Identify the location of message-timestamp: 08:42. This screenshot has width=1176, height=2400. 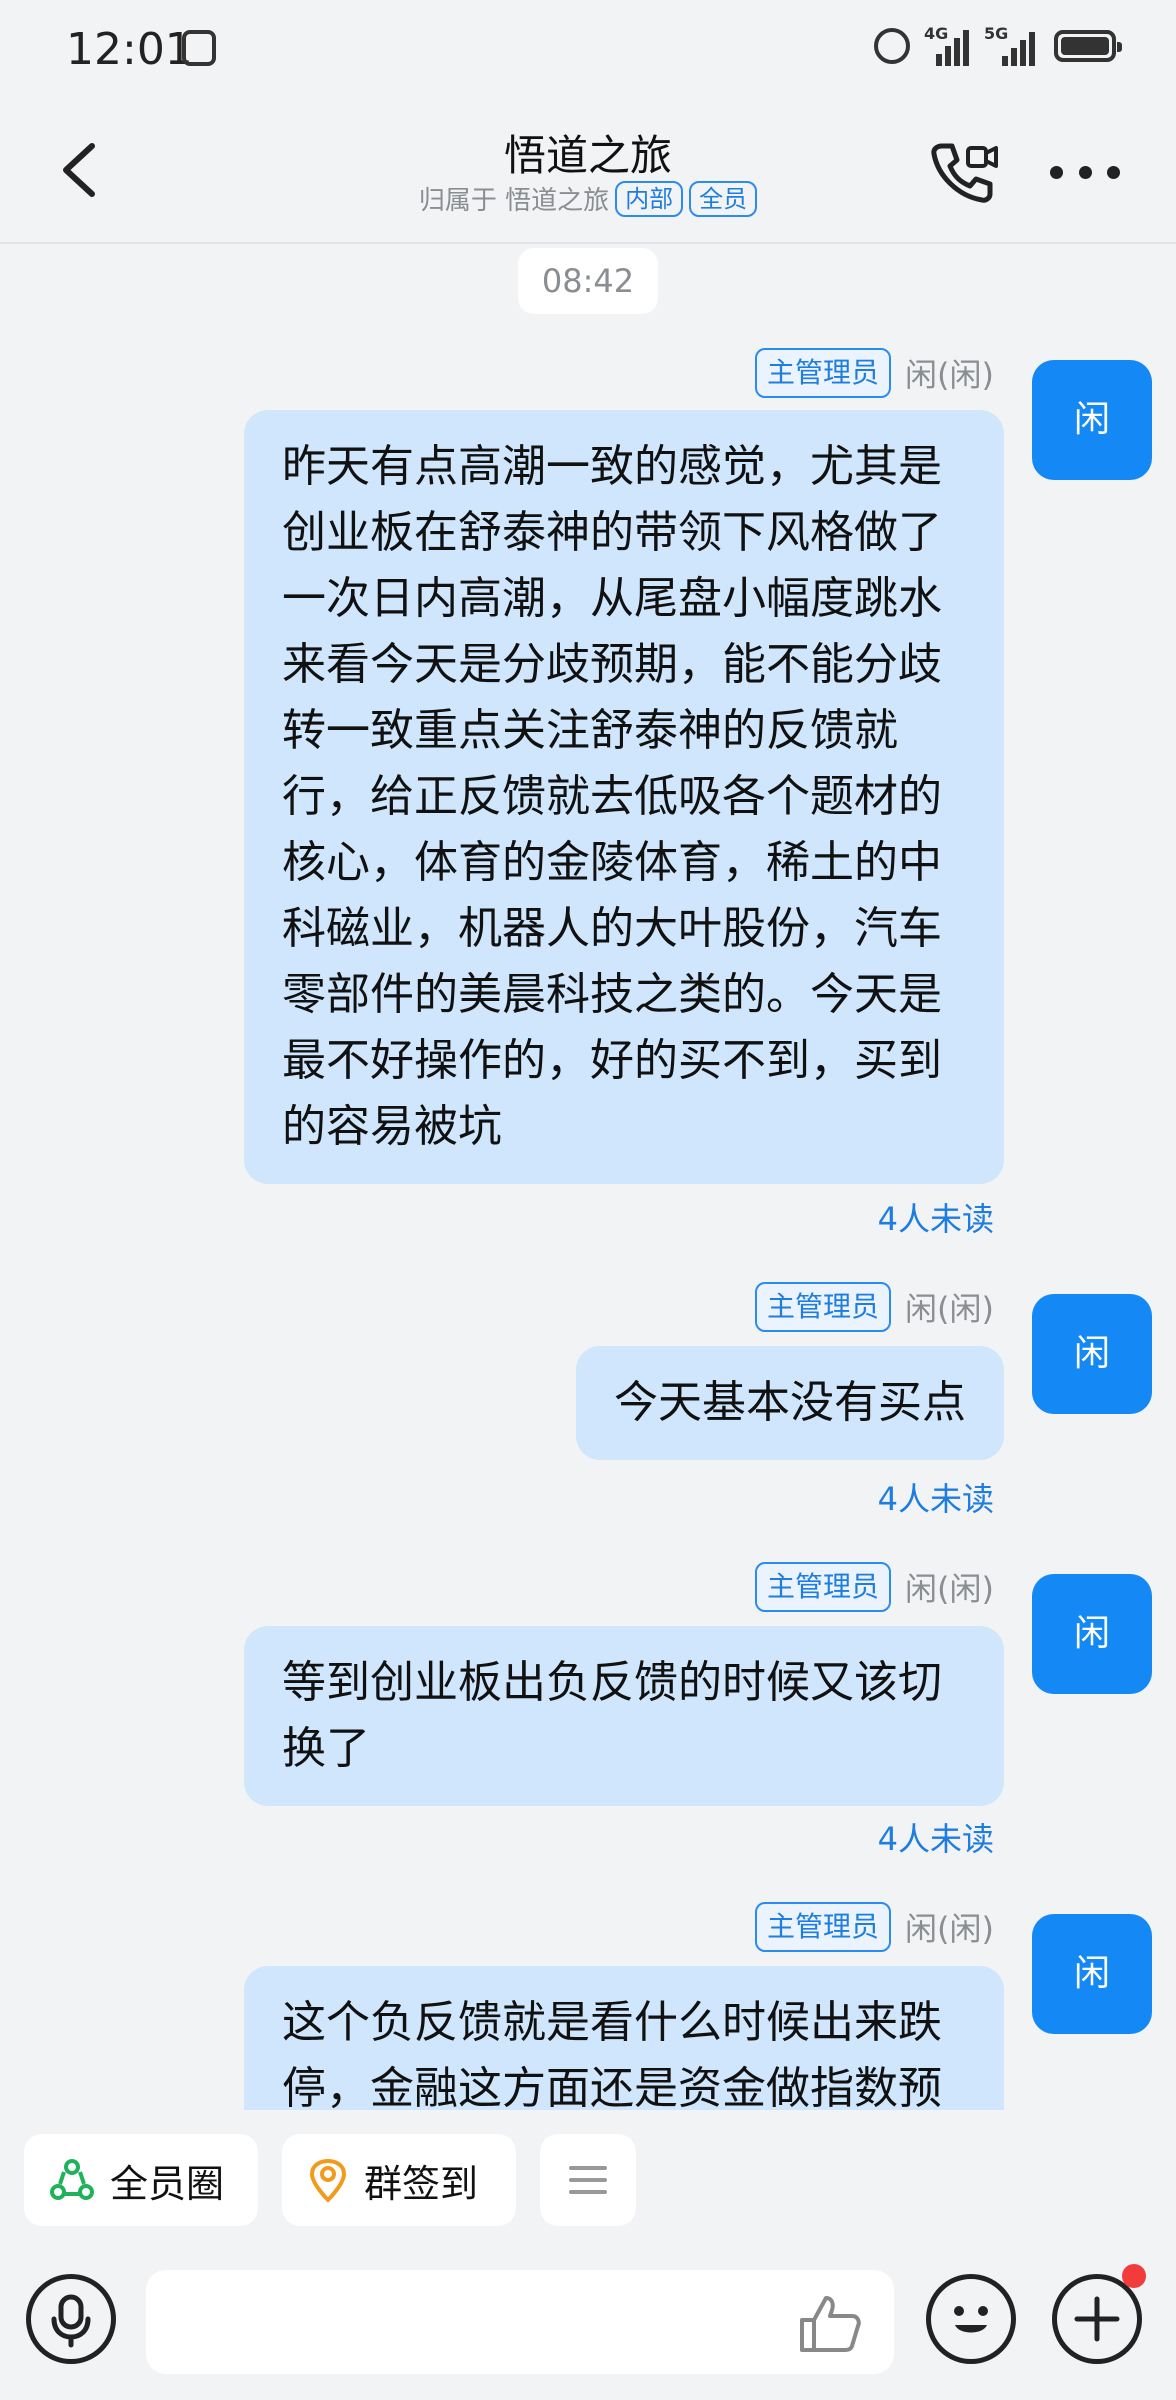
(588, 281).